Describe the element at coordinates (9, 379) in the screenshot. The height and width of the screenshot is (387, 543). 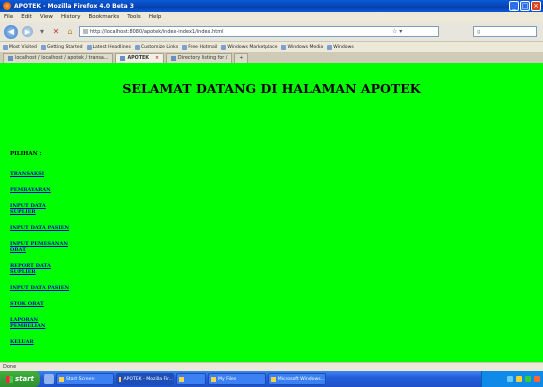
I see `windows-logo-icon` at that location.